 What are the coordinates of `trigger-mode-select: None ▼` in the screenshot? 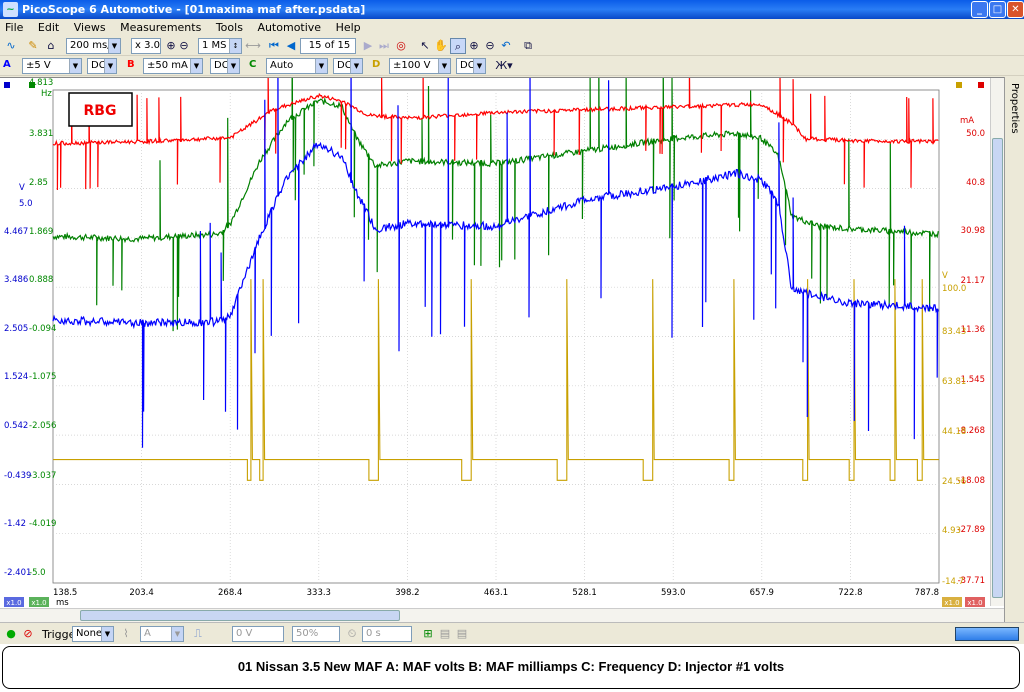 It's located at (93, 634).